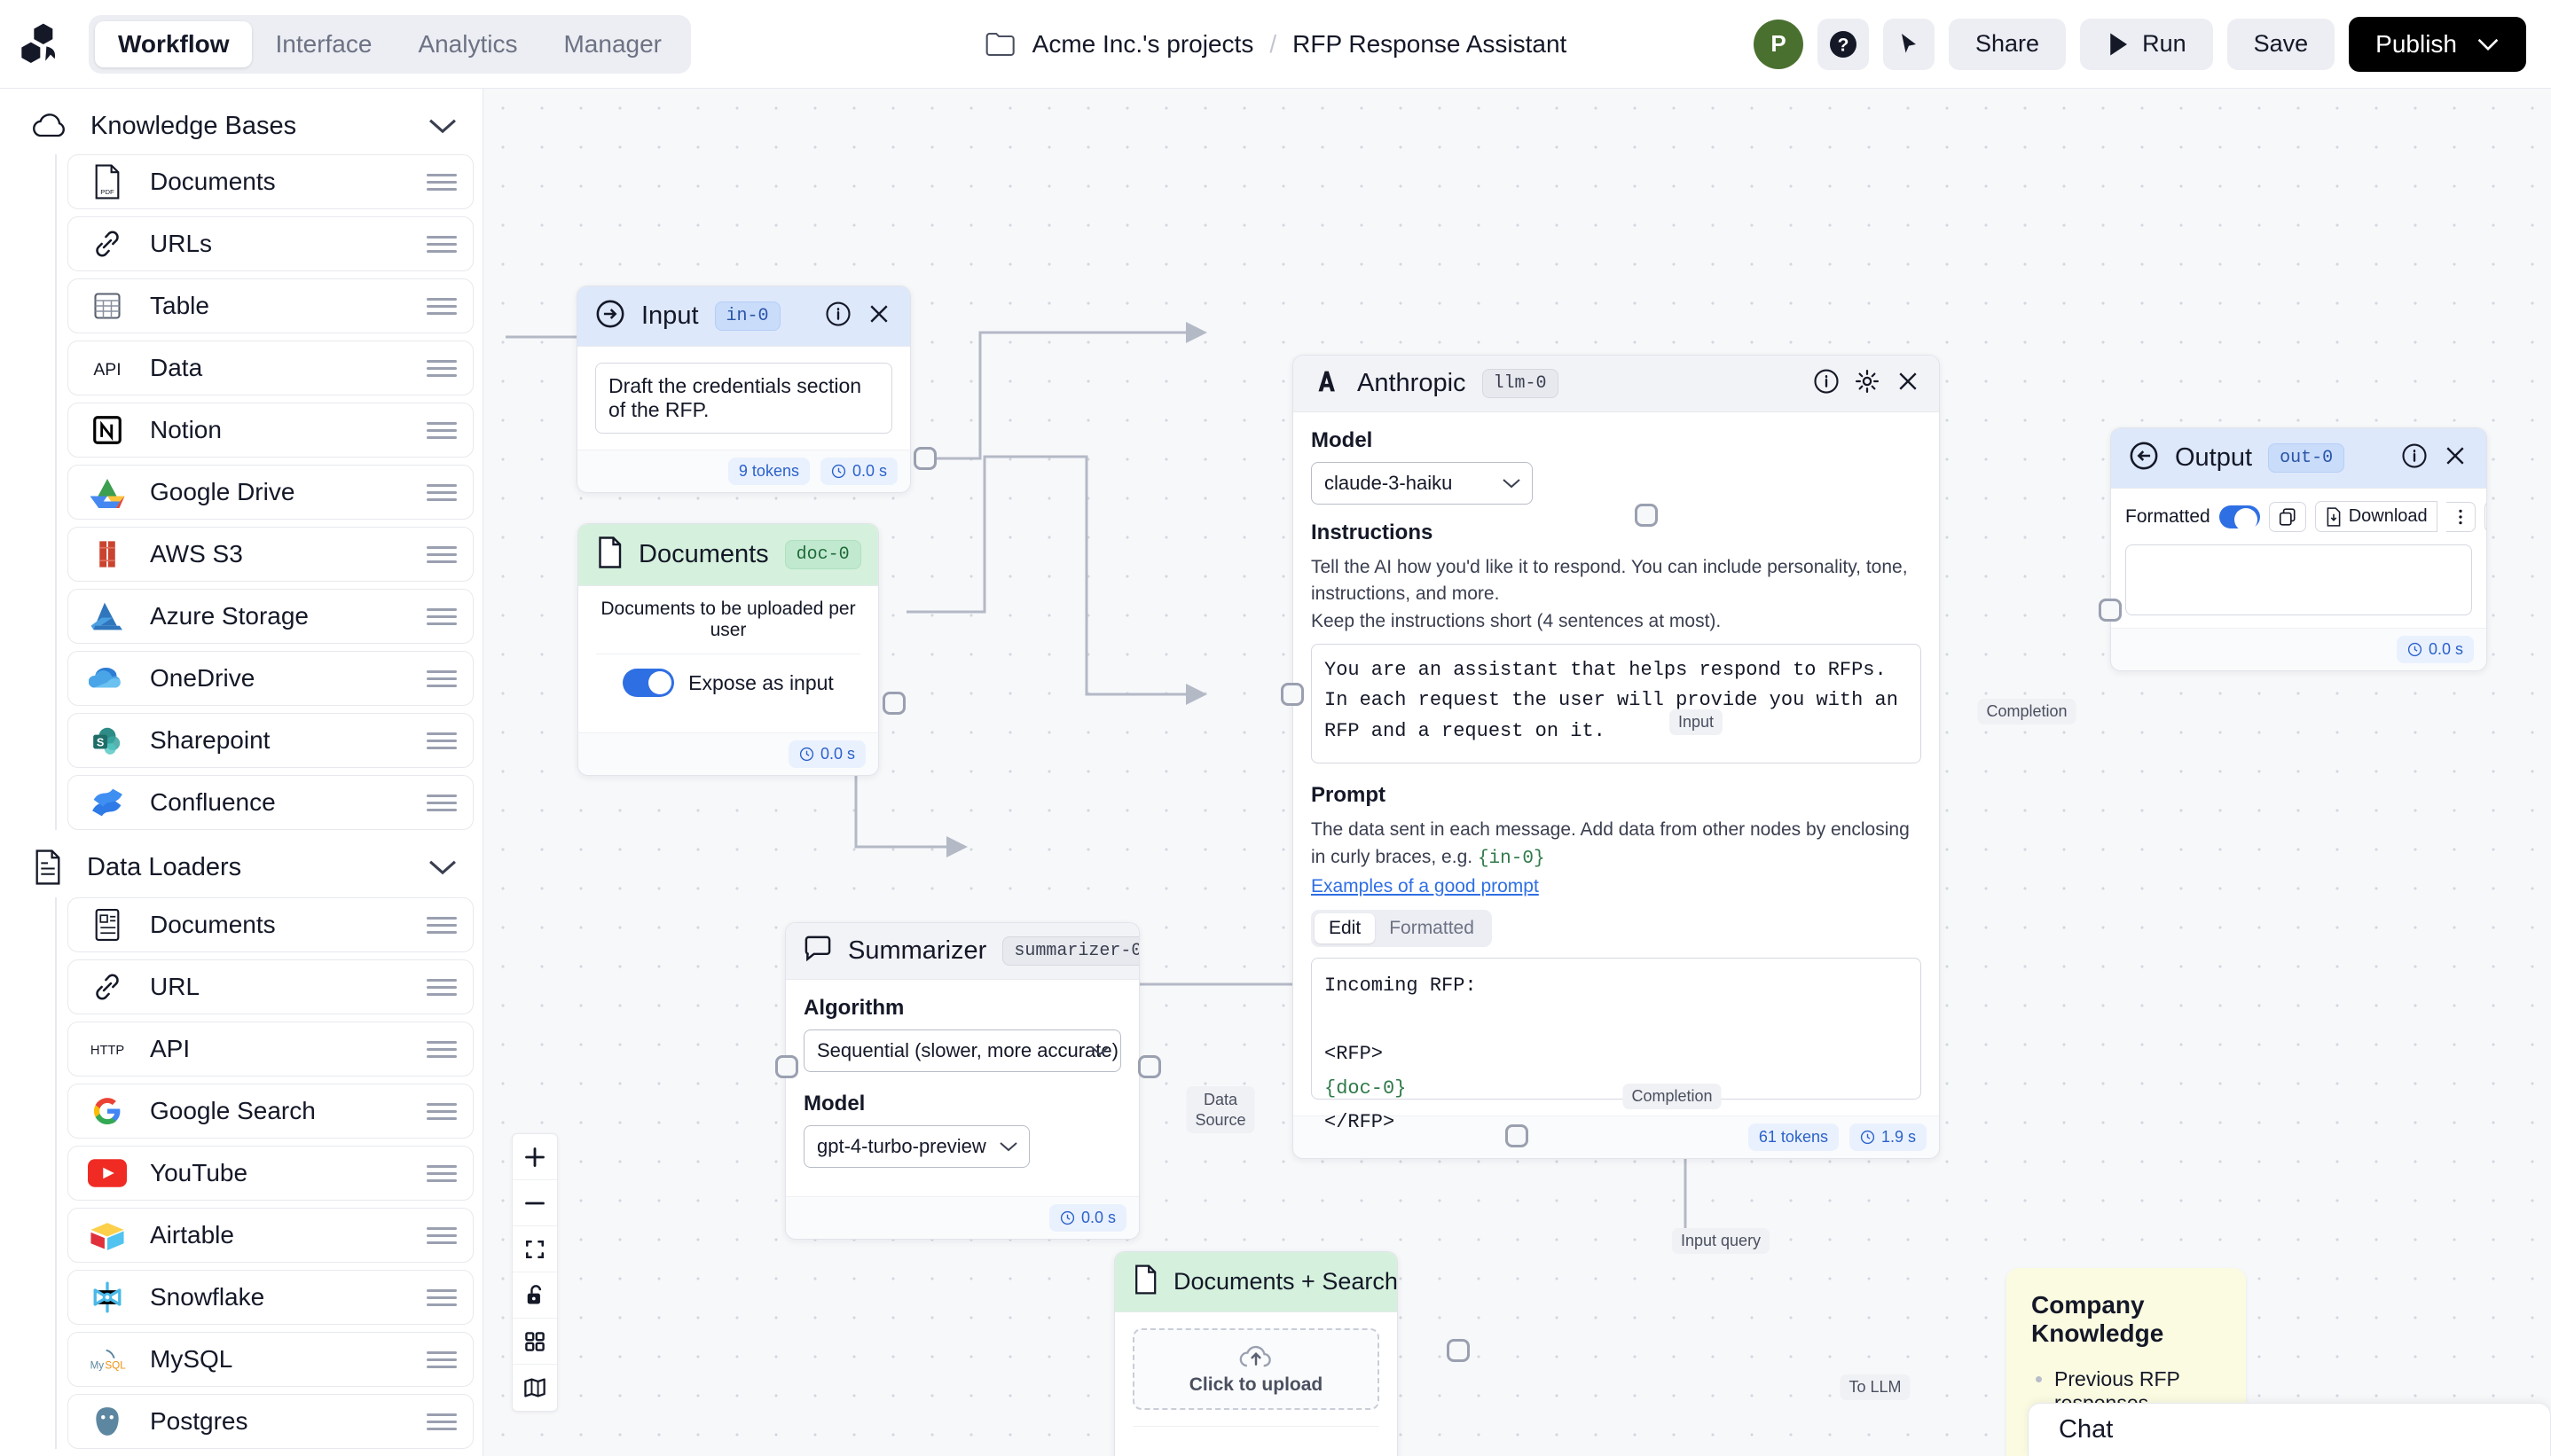 The height and width of the screenshot is (1456, 2551). What do you see at coordinates (2298, 579) in the screenshot?
I see `output-value-textarea` at bounding box center [2298, 579].